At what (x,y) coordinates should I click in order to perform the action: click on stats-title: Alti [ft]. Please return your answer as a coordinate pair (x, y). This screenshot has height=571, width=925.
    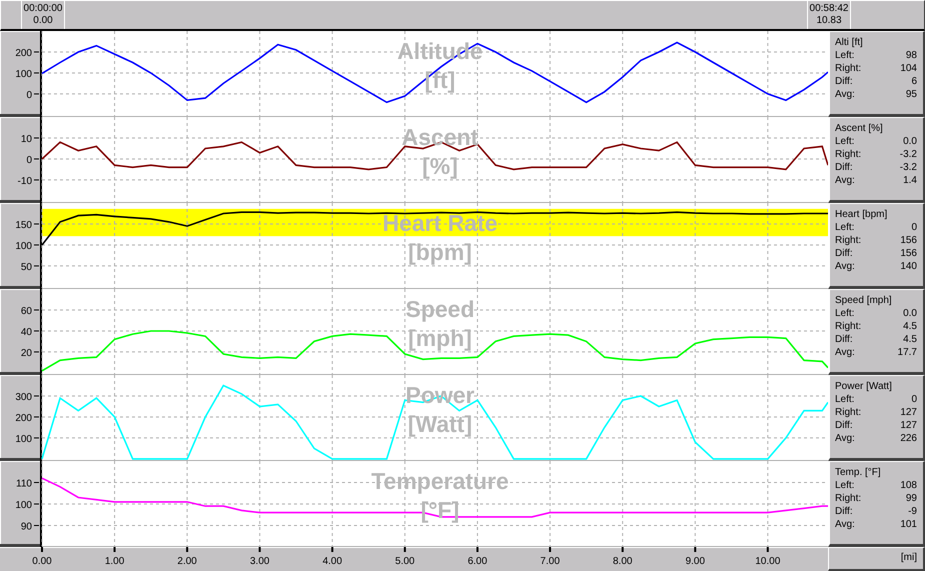
    Looking at the image, I should click on (849, 42).